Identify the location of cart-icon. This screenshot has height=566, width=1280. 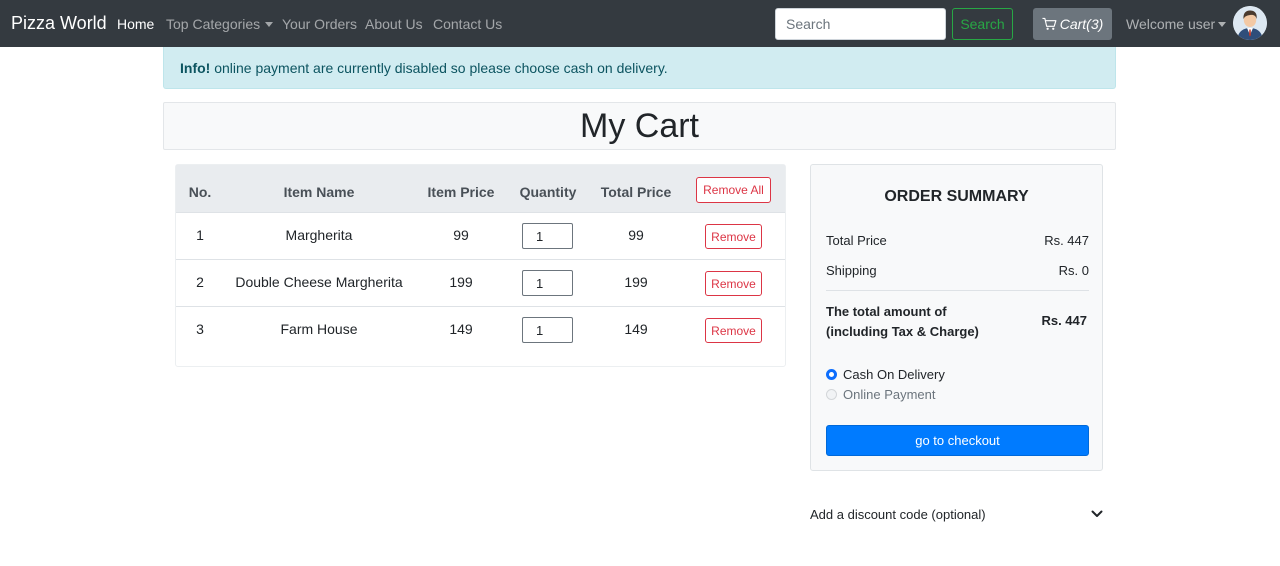
(1049, 23).